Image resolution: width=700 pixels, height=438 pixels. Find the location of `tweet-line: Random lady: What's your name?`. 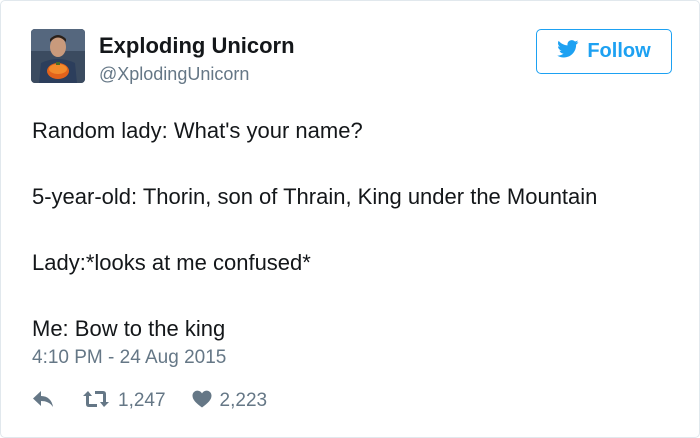

tweet-line: Random lady: What's your name? is located at coordinates (197, 130).